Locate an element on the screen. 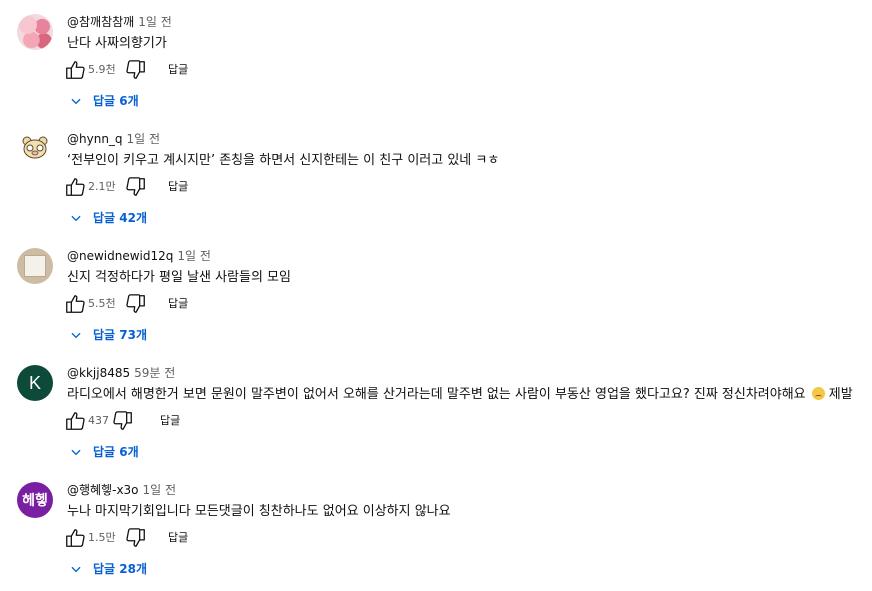 Image resolution: width=872 pixels, height=591 pixels. like-count: 1.5만 is located at coordinates (102, 537).